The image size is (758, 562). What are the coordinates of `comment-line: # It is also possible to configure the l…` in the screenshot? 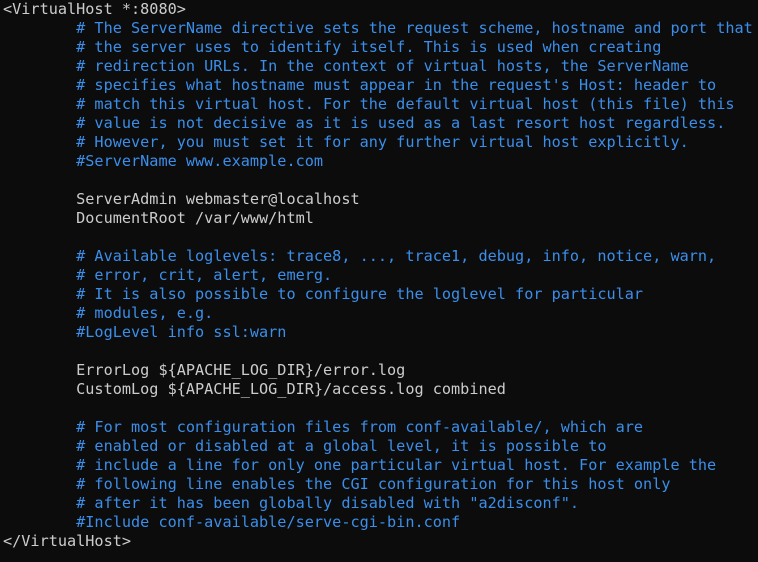 It's located at (323, 294).